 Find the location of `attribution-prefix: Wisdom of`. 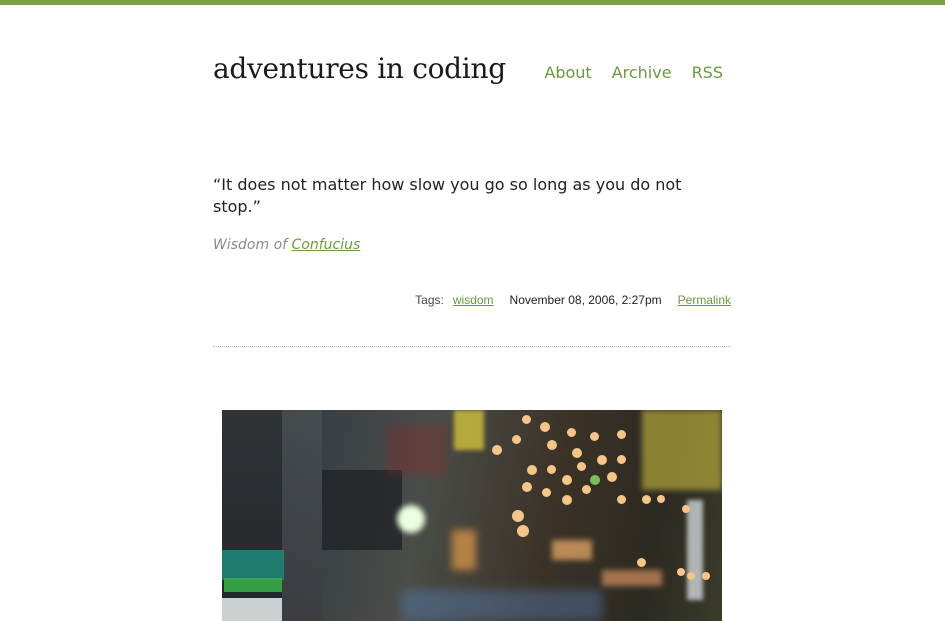

attribution-prefix: Wisdom of is located at coordinates (250, 245).